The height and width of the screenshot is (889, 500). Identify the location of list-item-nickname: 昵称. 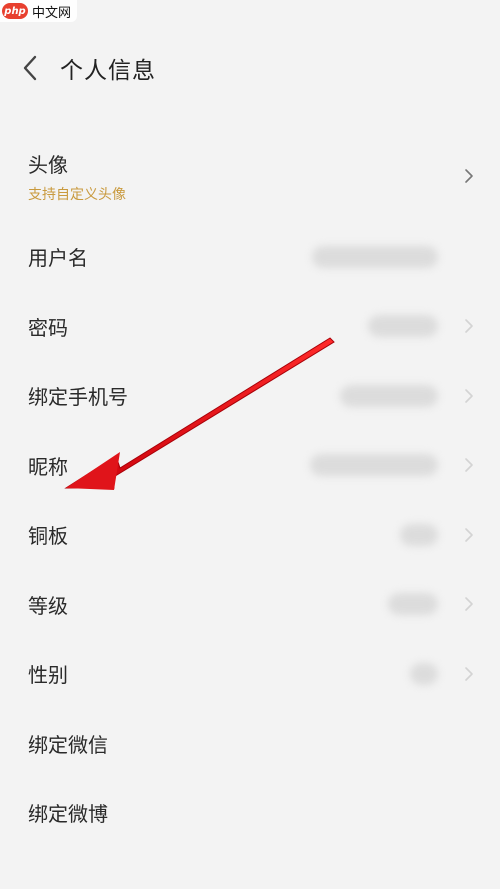
(250, 466).